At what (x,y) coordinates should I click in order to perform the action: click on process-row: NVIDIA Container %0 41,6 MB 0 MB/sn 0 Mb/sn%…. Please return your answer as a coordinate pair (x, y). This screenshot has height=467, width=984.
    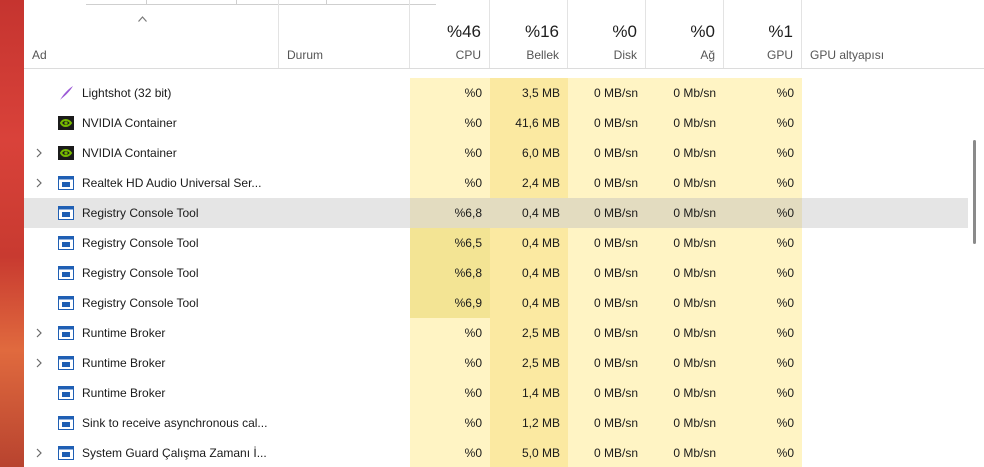
    Looking at the image, I should click on (496, 123).